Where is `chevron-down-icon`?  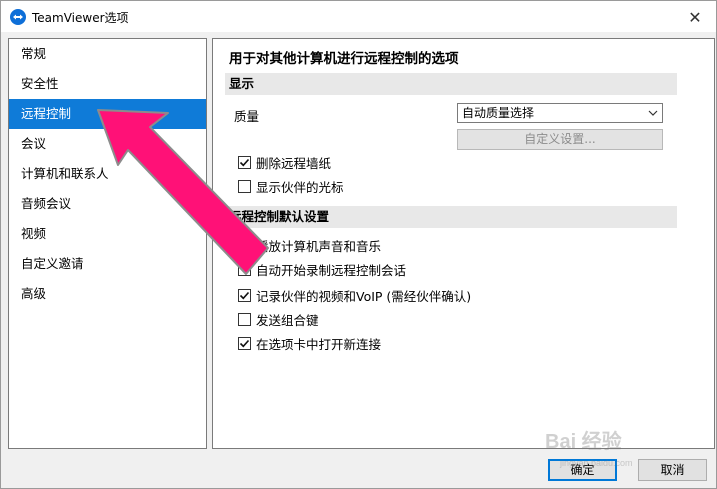
chevron-down-icon is located at coordinates (653, 116).